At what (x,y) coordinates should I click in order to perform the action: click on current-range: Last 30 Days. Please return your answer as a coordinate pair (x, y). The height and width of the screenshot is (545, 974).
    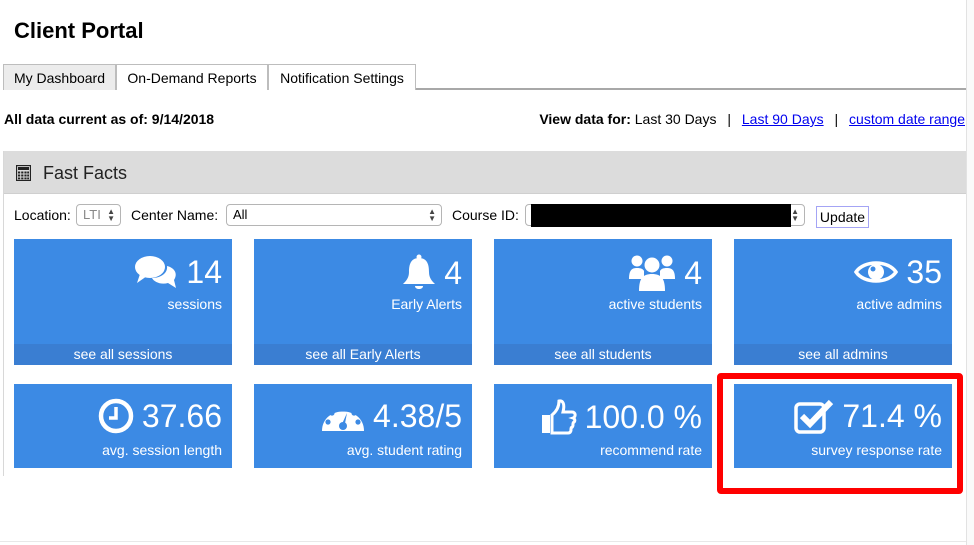
    Looking at the image, I should click on (675, 119).